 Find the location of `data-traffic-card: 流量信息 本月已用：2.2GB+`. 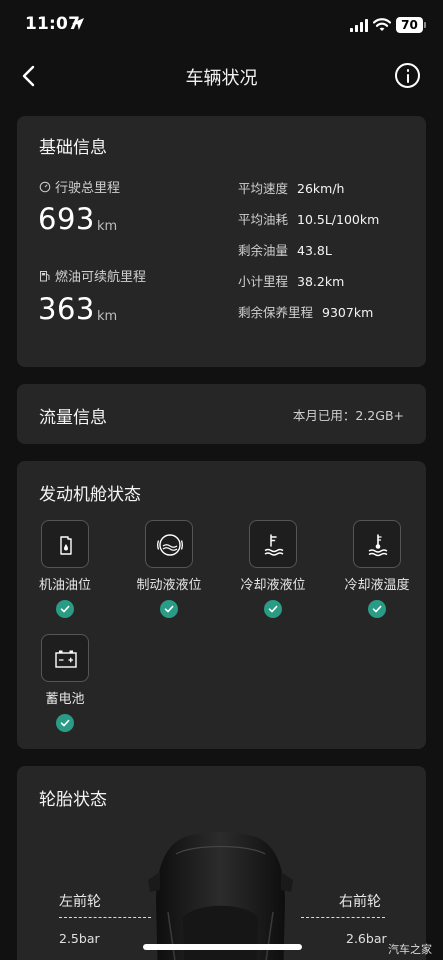

data-traffic-card: 流量信息 本月已用：2.2GB+ is located at coordinates (221, 414).